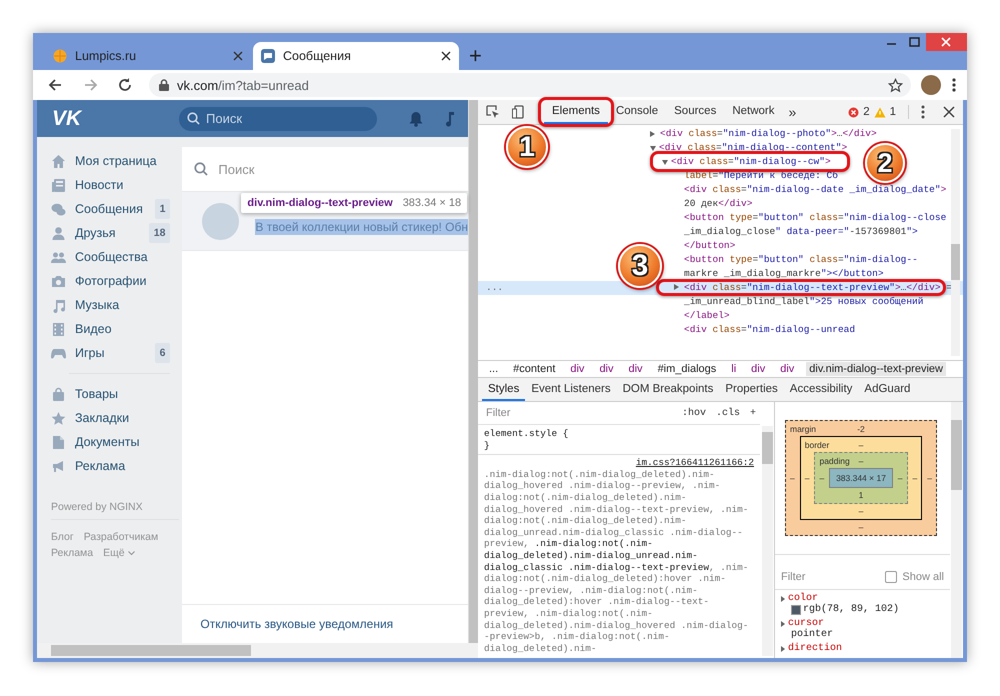 The width and height of the screenshot is (1000, 696). What do you see at coordinates (803, 598) in the screenshot?
I see `property-name: color` at bounding box center [803, 598].